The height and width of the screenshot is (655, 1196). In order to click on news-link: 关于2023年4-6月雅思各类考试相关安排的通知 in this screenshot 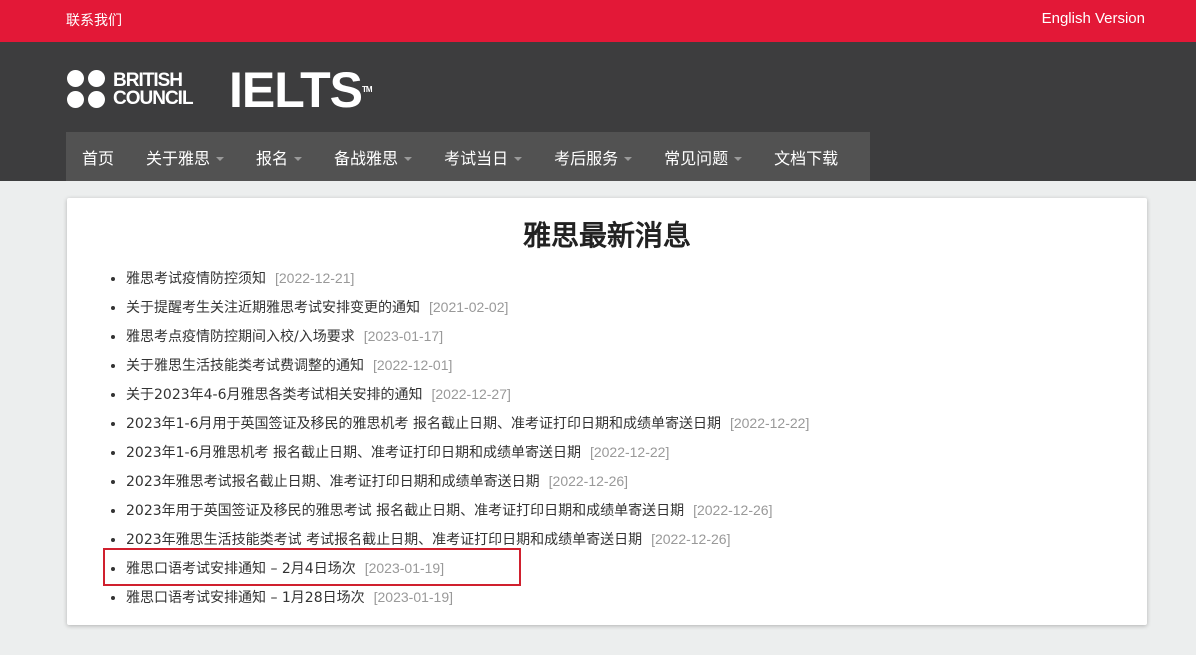, I will do `click(274, 395)`.